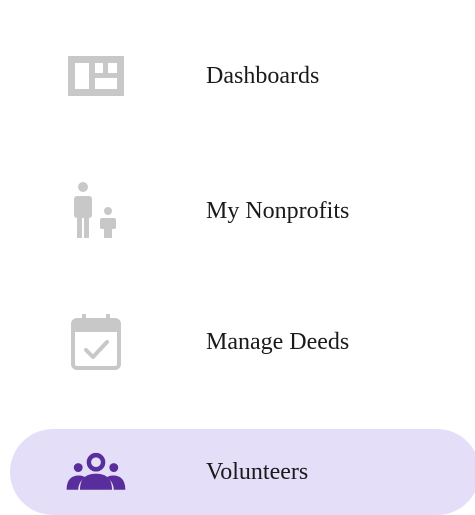 The height and width of the screenshot is (515, 475). I want to click on nav-item-label: My Nonprofits, so click(278, 210).